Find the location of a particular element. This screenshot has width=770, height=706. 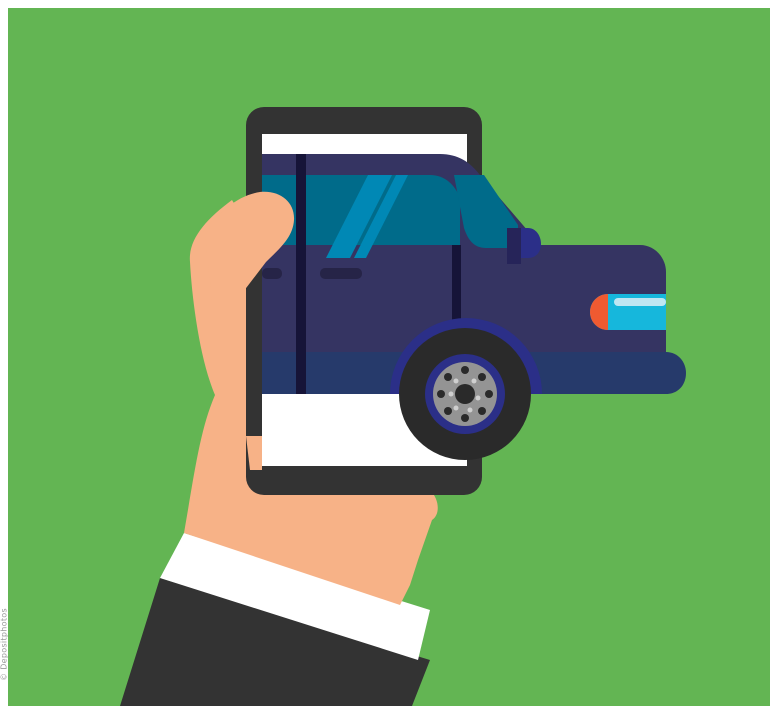

rear-door-handle is located at coordinates (272, 273).